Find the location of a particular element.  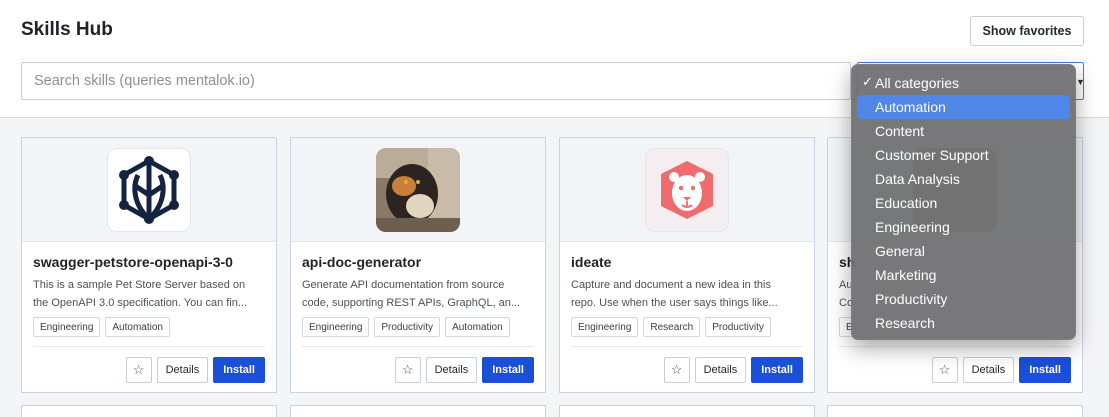

description-line: Generate API documentation from source is located at coordinates (403, 285).